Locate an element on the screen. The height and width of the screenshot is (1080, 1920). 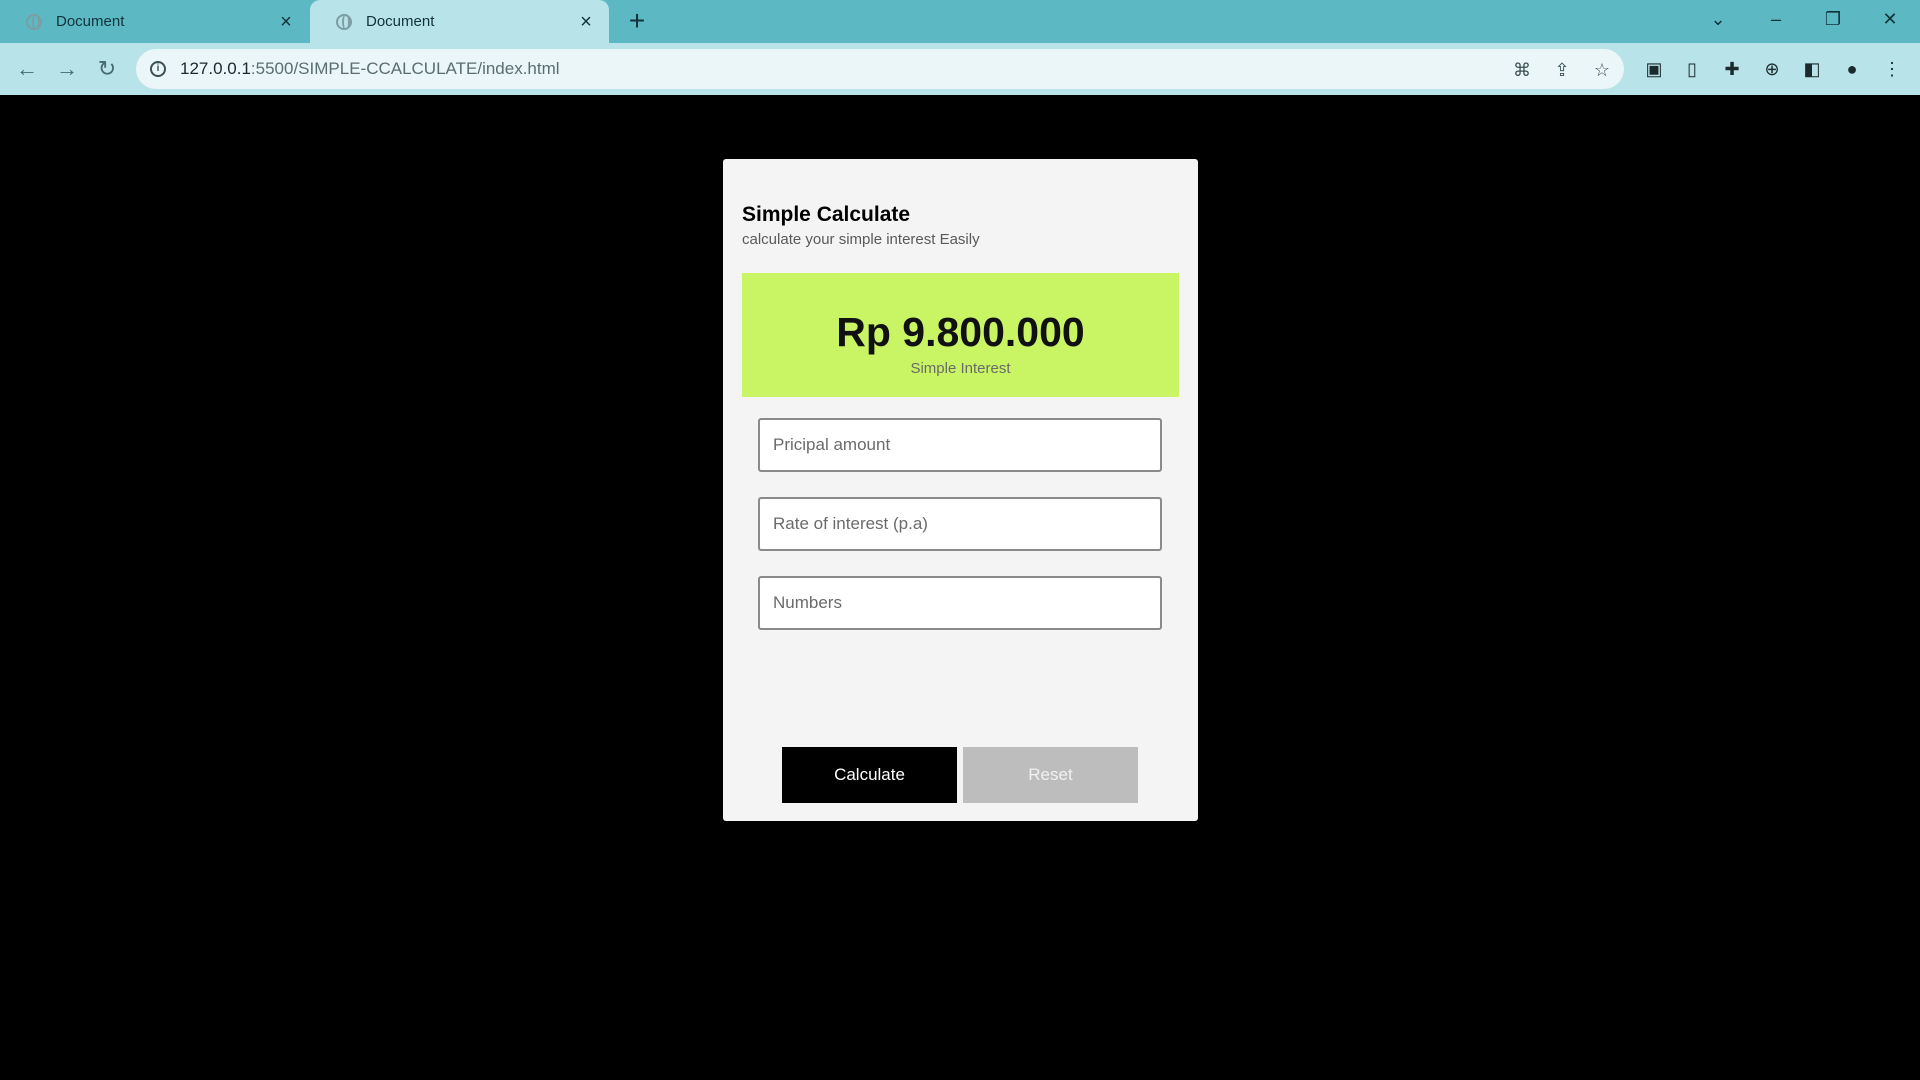
back-button: ← is located at coordinates (27, 69).